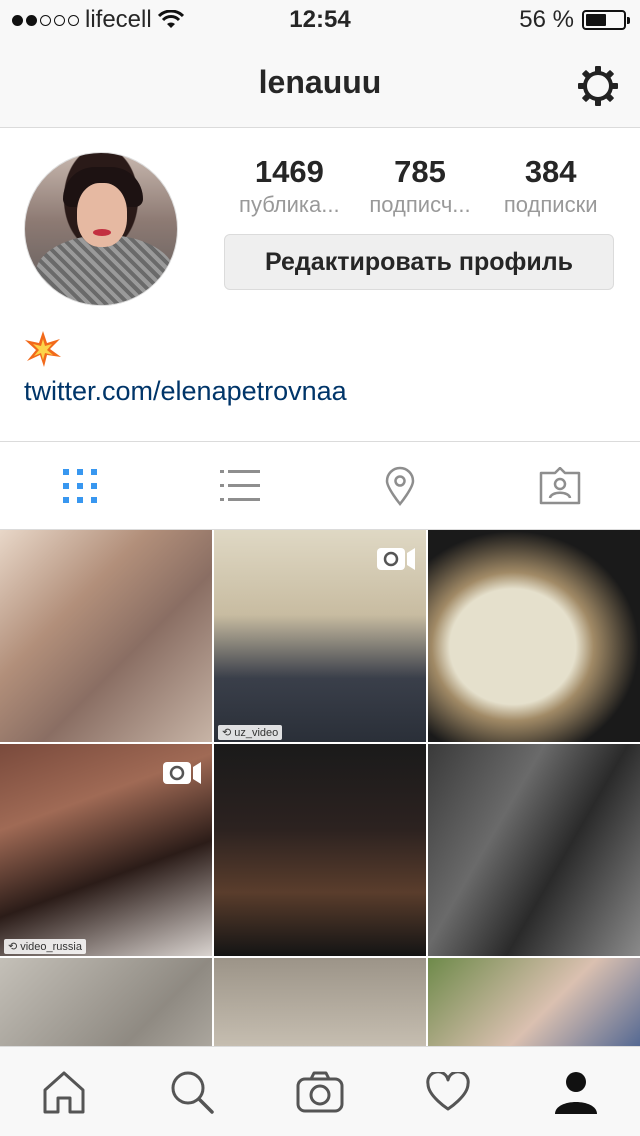  Describe the element at coordinates (419, 262) in the screenshot. I see `edit-profile-button: Редактировать профиль` at that location.